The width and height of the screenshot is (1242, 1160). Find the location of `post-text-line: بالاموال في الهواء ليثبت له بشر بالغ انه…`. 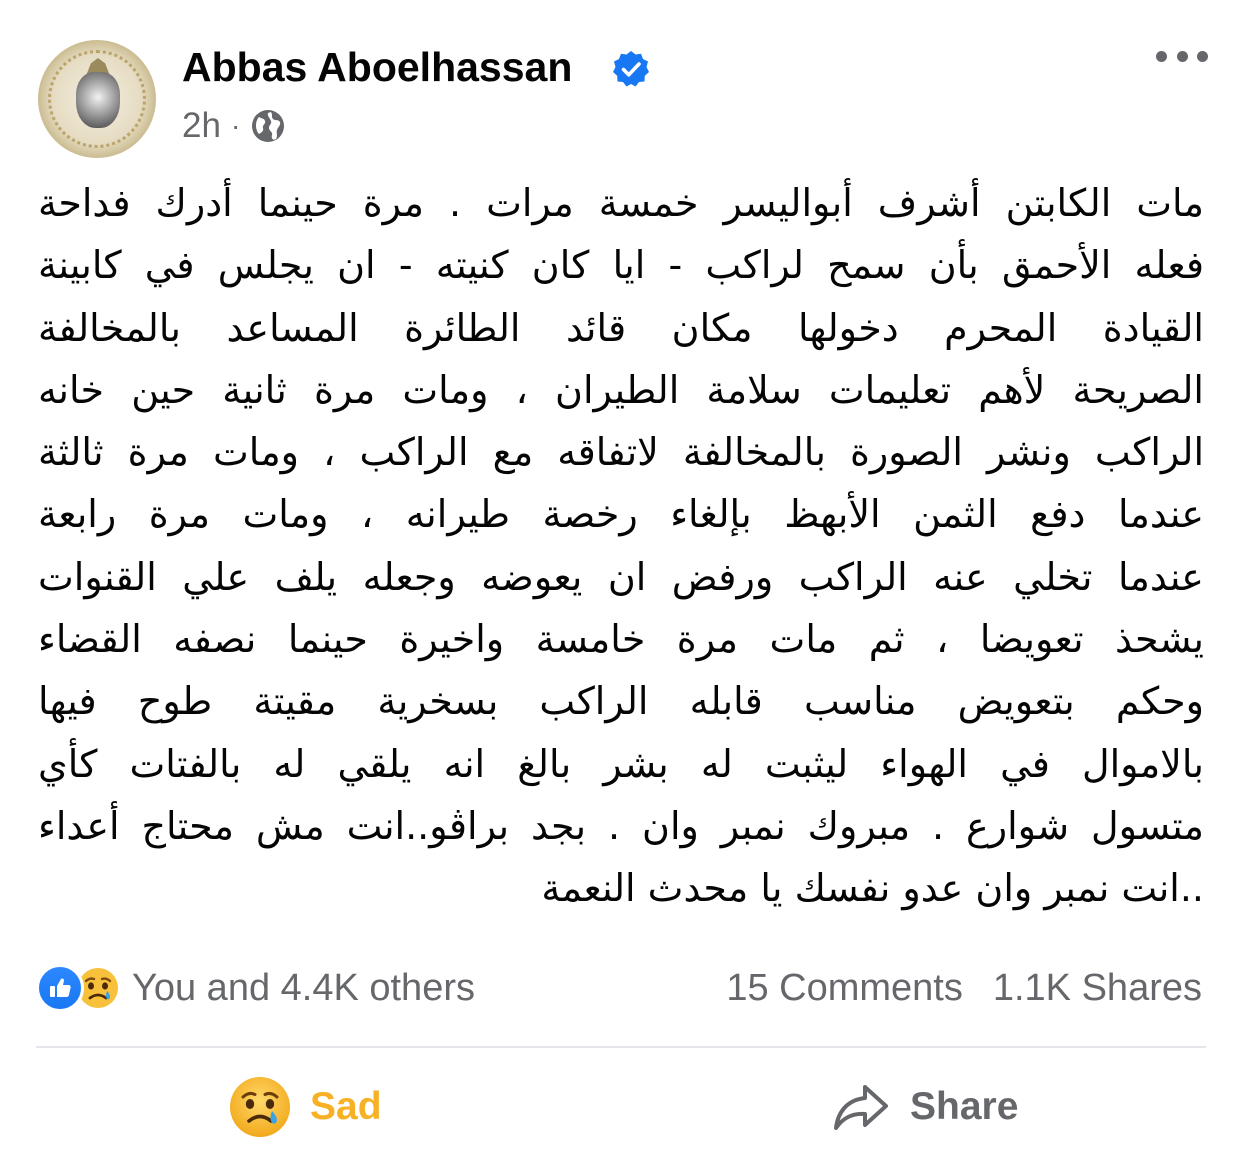

post-text-line: بالاموال في الهواء ليثبت له بشر بالغ انه… is located at coordinates (621, 763).